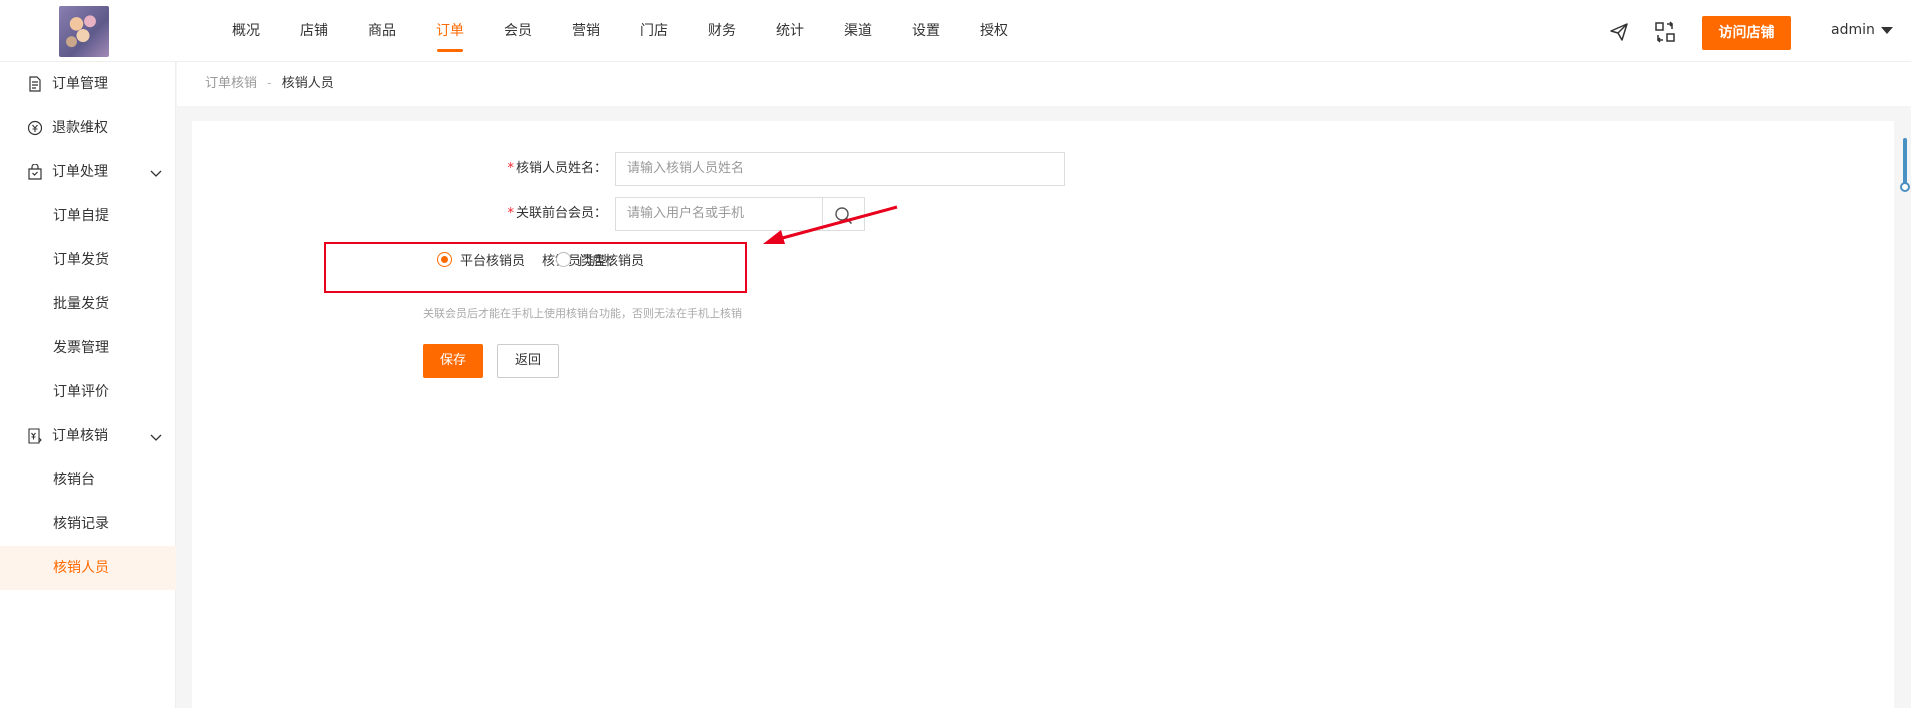 The width and height of the screenshot is (1911, 708). I want to click on sidebar-item-verification-desk: 核销台, so click(88, 480).